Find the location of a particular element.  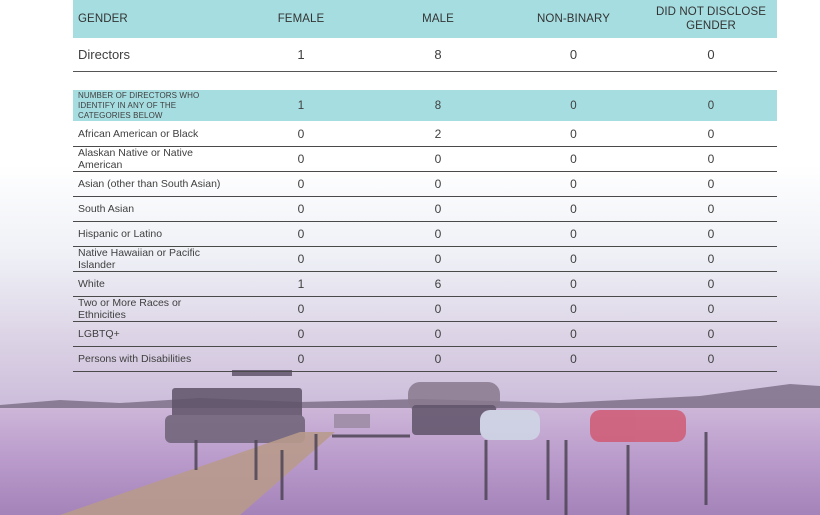

row-label: White is located at coordinates (150, 284).